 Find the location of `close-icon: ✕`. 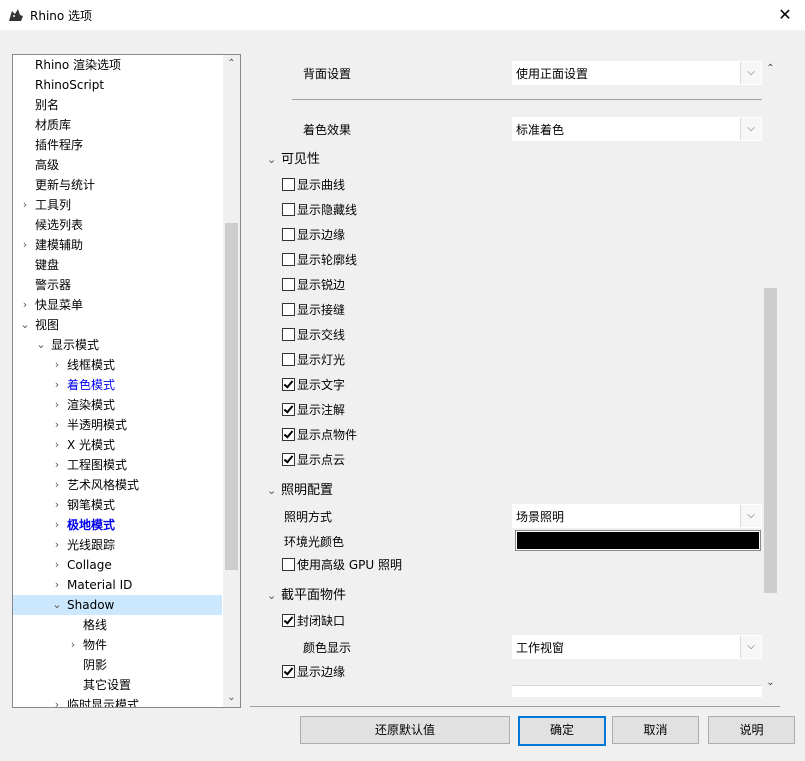

close-icon: ✕ is located at coordinates (785, 15).